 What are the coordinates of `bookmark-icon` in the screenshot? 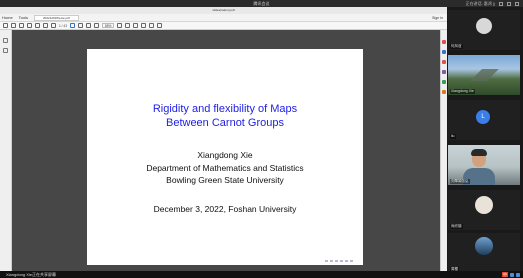 It's located at (5, 40).